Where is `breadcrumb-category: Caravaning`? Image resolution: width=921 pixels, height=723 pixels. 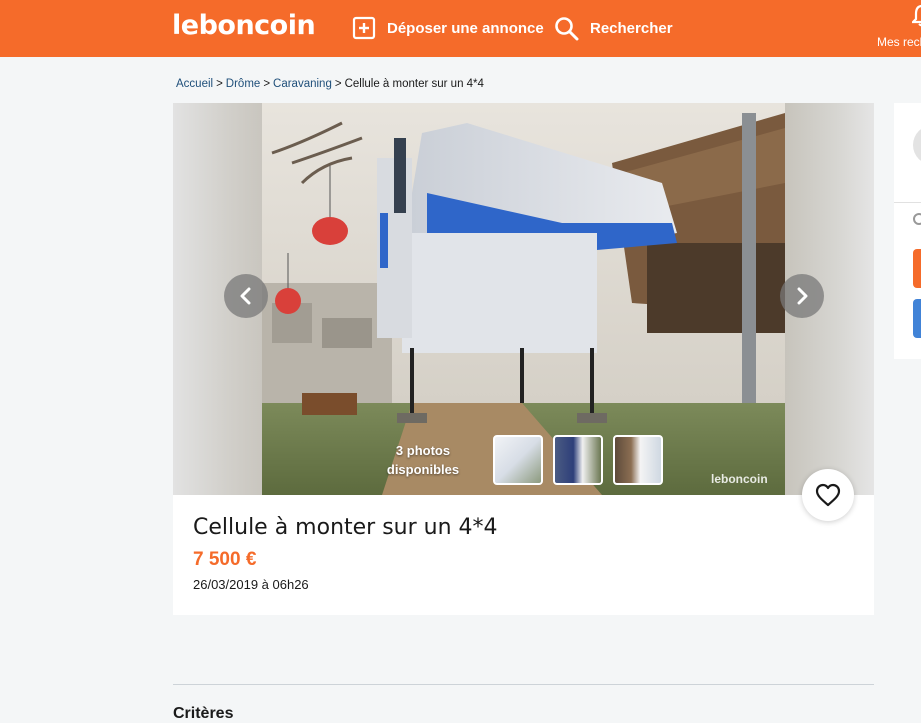 breadcrumb-category: Caravaning is located at coordinates (302, 84).